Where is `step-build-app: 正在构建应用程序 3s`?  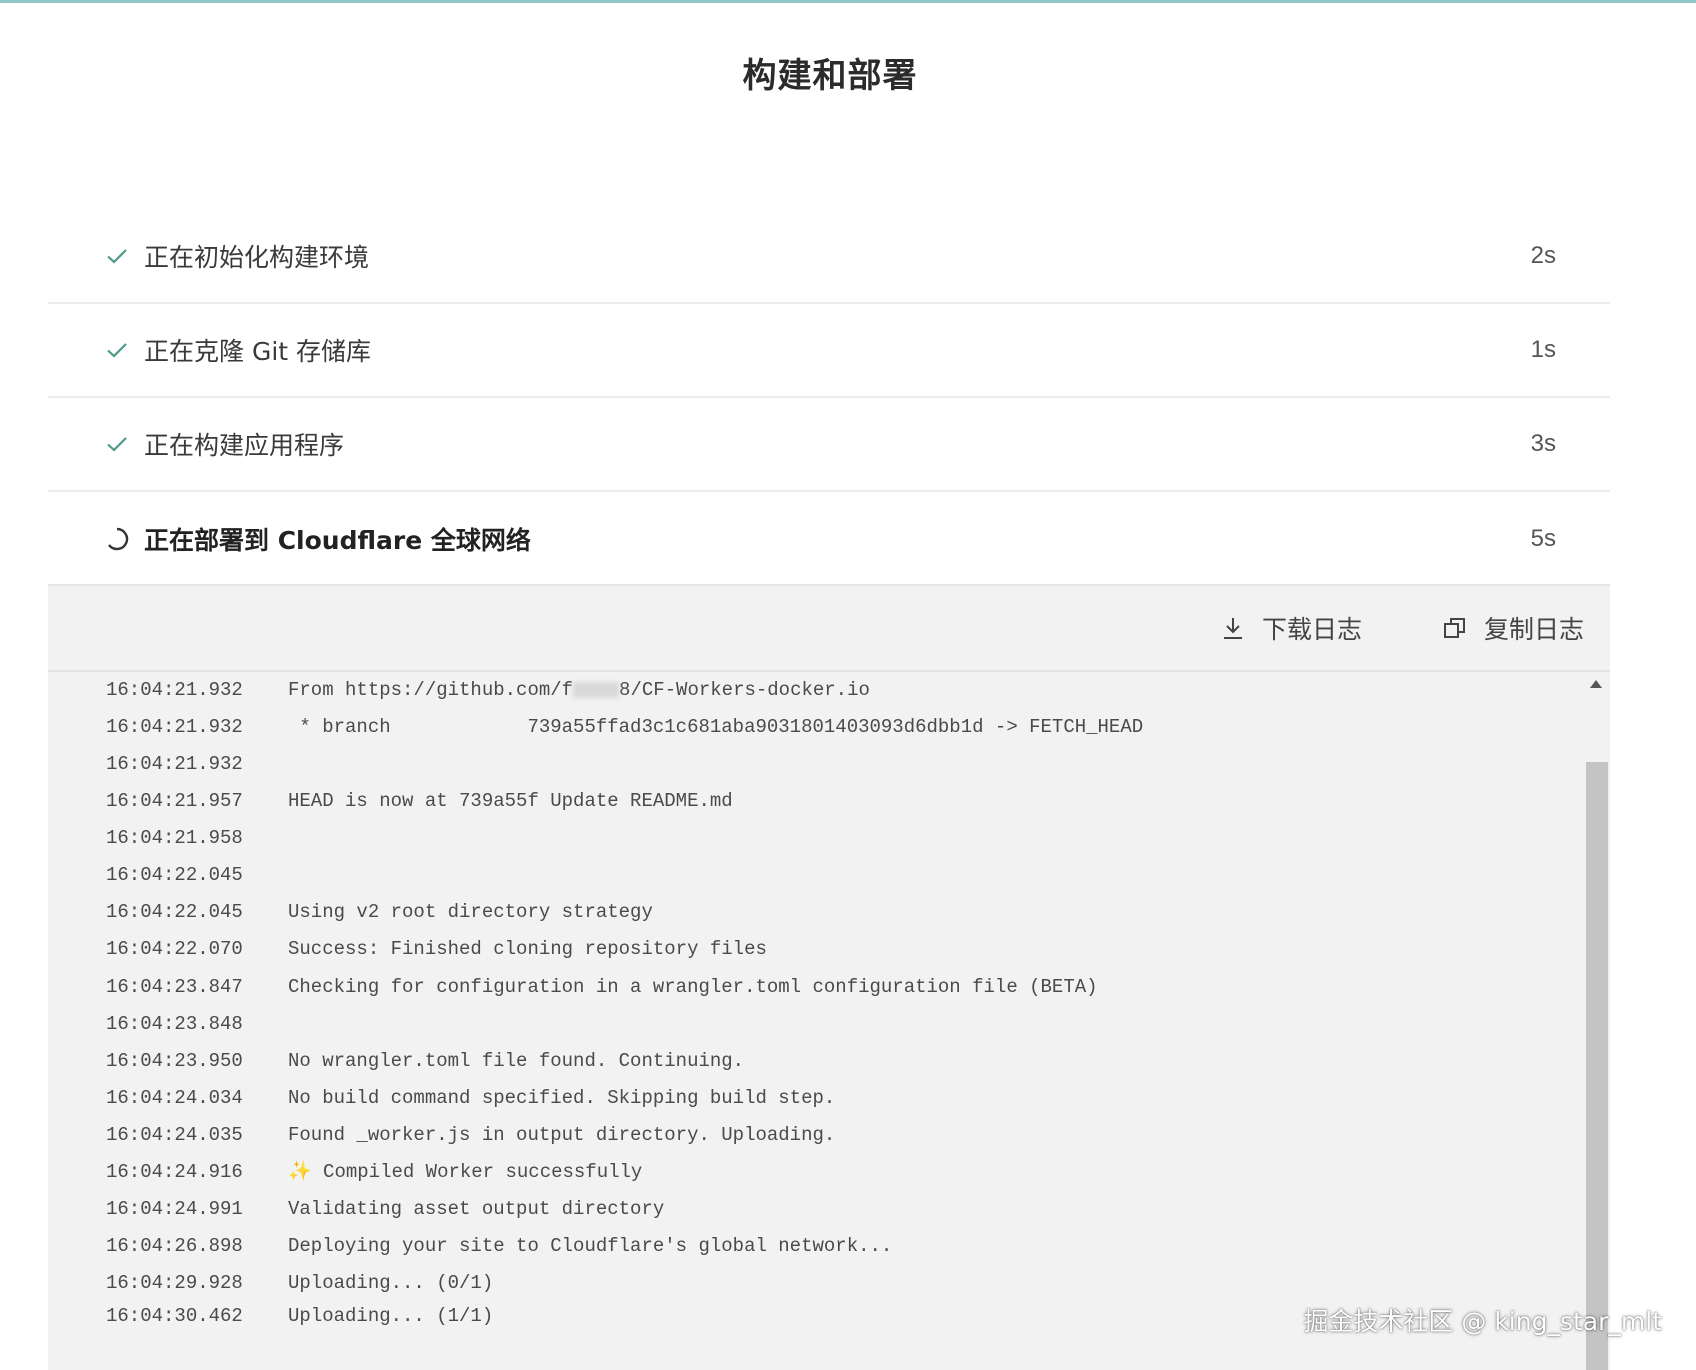 step-build-app: 正在构建应用程序 3s is located at coordinates (829, 445).